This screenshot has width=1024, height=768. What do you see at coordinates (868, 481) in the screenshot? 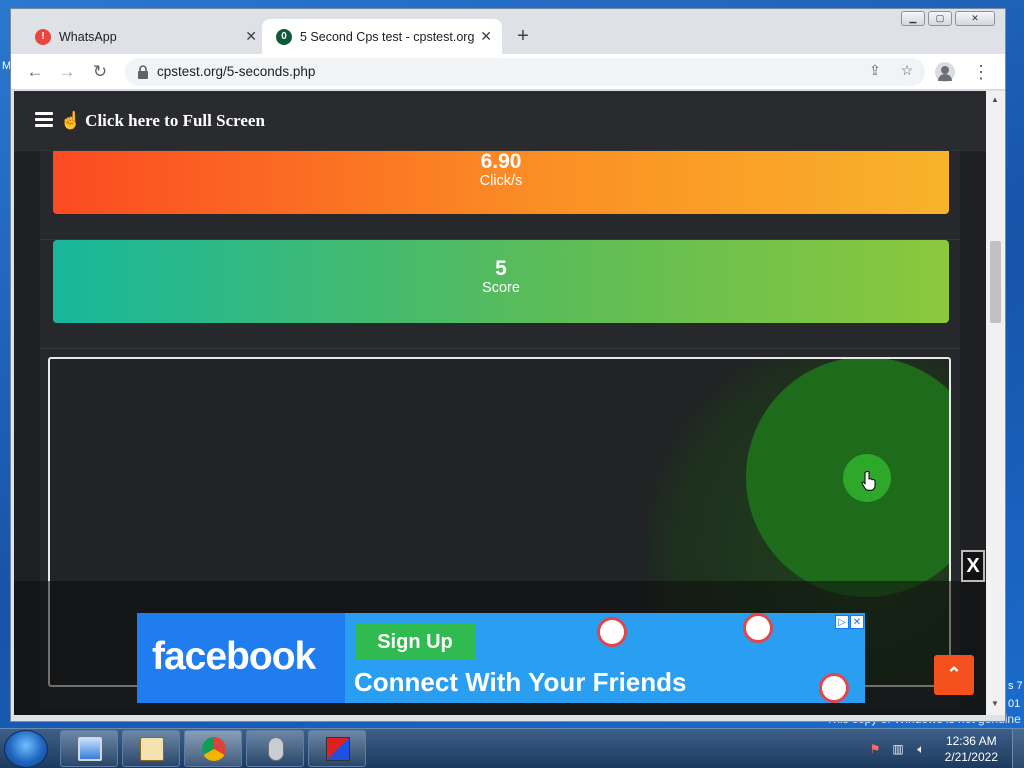
I see `hand-cursor-icon` at bounding box center [868, 481].